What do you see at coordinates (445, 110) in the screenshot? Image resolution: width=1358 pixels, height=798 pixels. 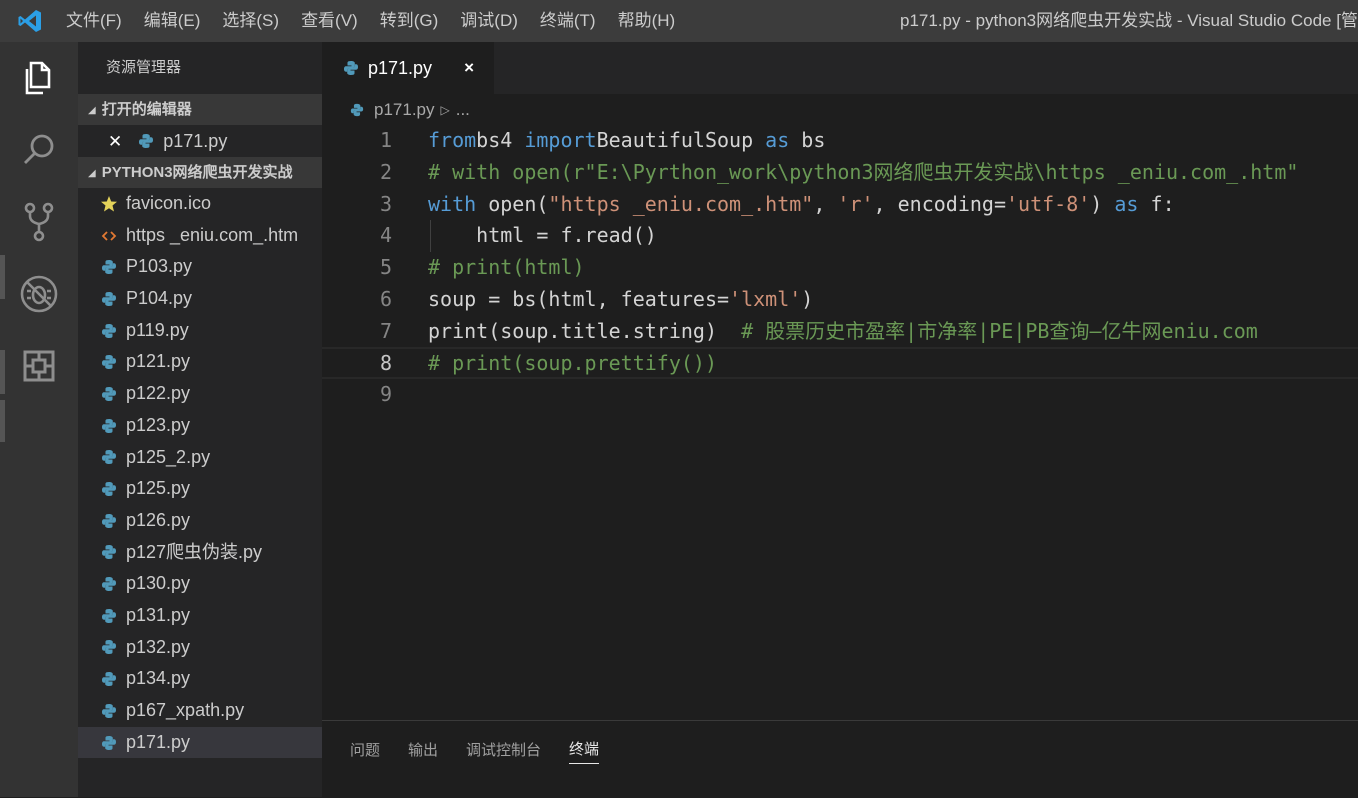 I see `chevron-right-icon: ▷` at bounding box center [445, 110].